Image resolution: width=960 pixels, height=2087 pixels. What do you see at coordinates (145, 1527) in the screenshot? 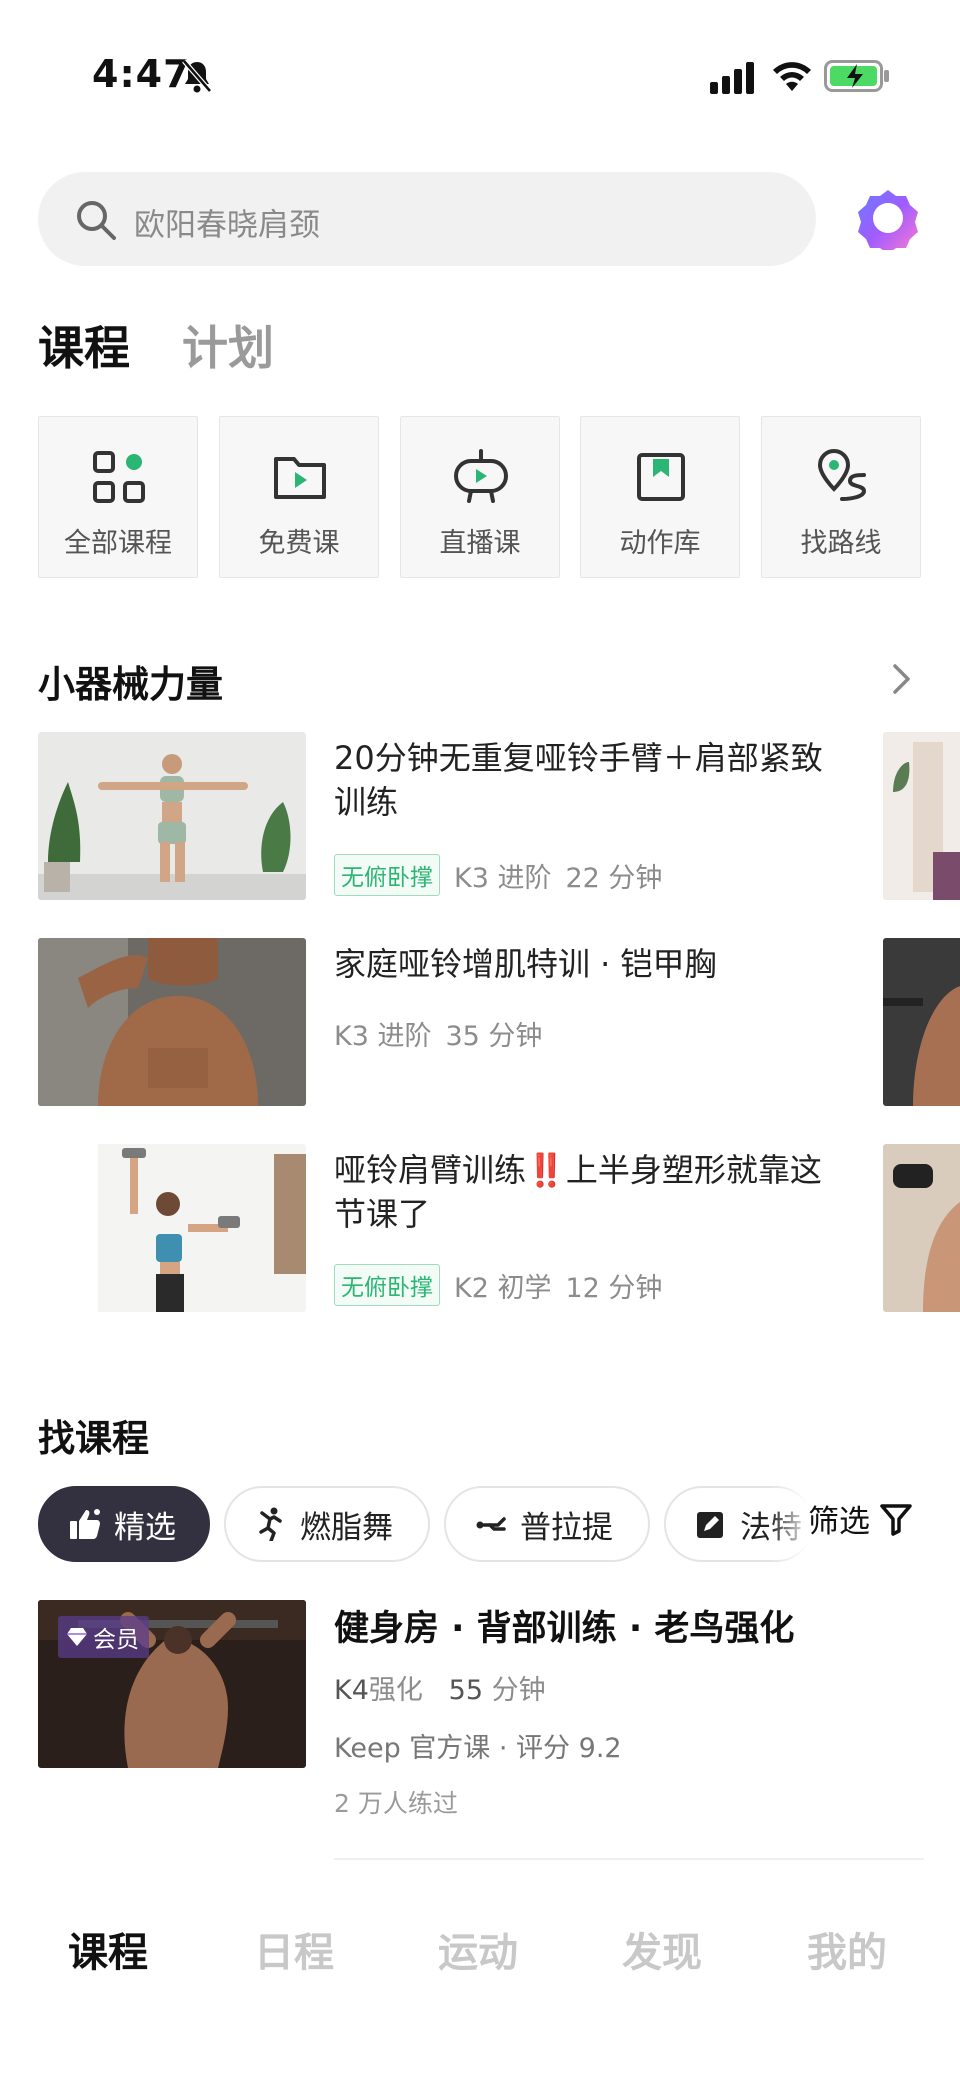
I see `chip-label: 精选` at bounding box center [145, 1527].